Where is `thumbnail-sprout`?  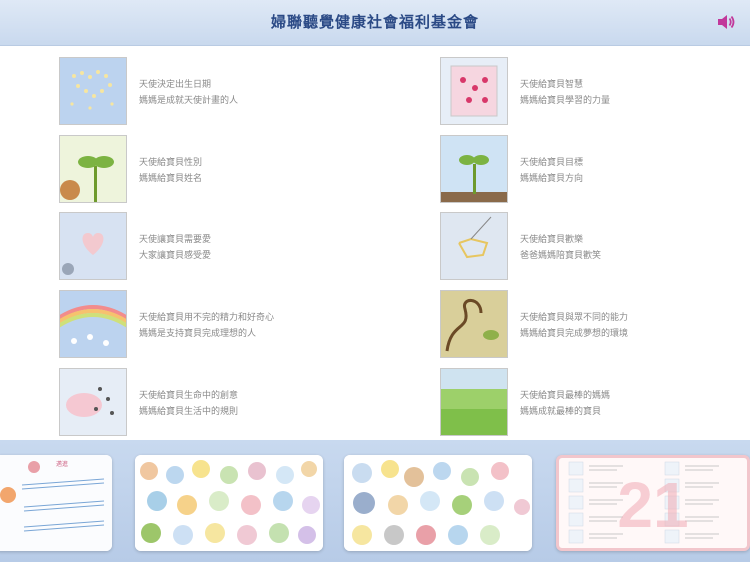
thumbnail-sprout is located at coordinates (474, 169).